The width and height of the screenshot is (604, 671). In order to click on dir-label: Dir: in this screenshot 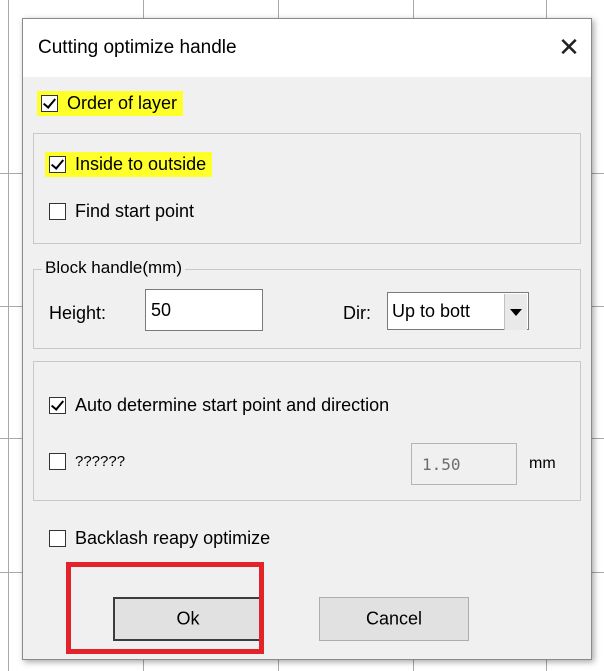, I will do `click(357, 313)`.